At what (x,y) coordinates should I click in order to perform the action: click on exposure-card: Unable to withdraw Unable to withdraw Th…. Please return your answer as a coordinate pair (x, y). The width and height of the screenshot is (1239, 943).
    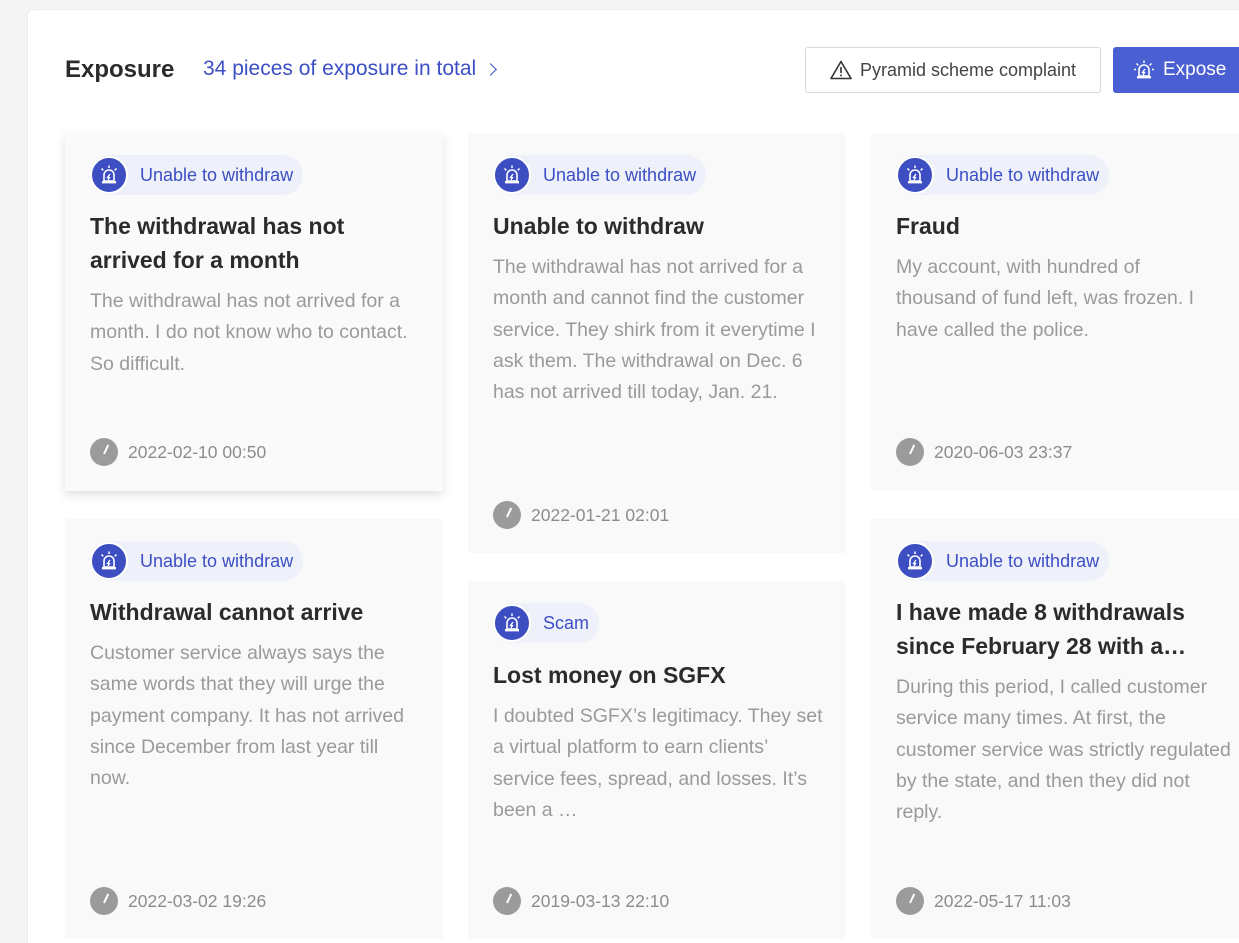
    Looking at the image, I should click on (657, 343).